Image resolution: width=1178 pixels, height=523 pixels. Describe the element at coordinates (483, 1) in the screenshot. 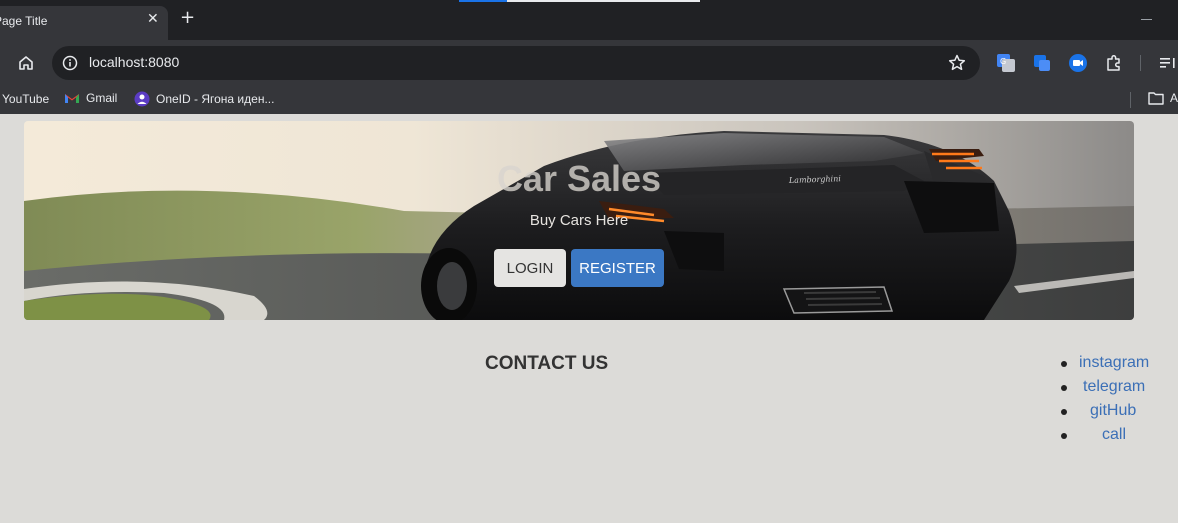

I see `tab-progress-indicator` at that location.